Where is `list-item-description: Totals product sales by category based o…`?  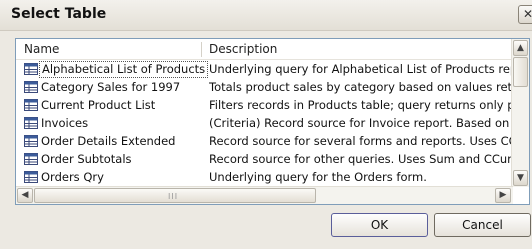 list-item-description: Totals product sales by category based o… is located at coordinates (360, 87).